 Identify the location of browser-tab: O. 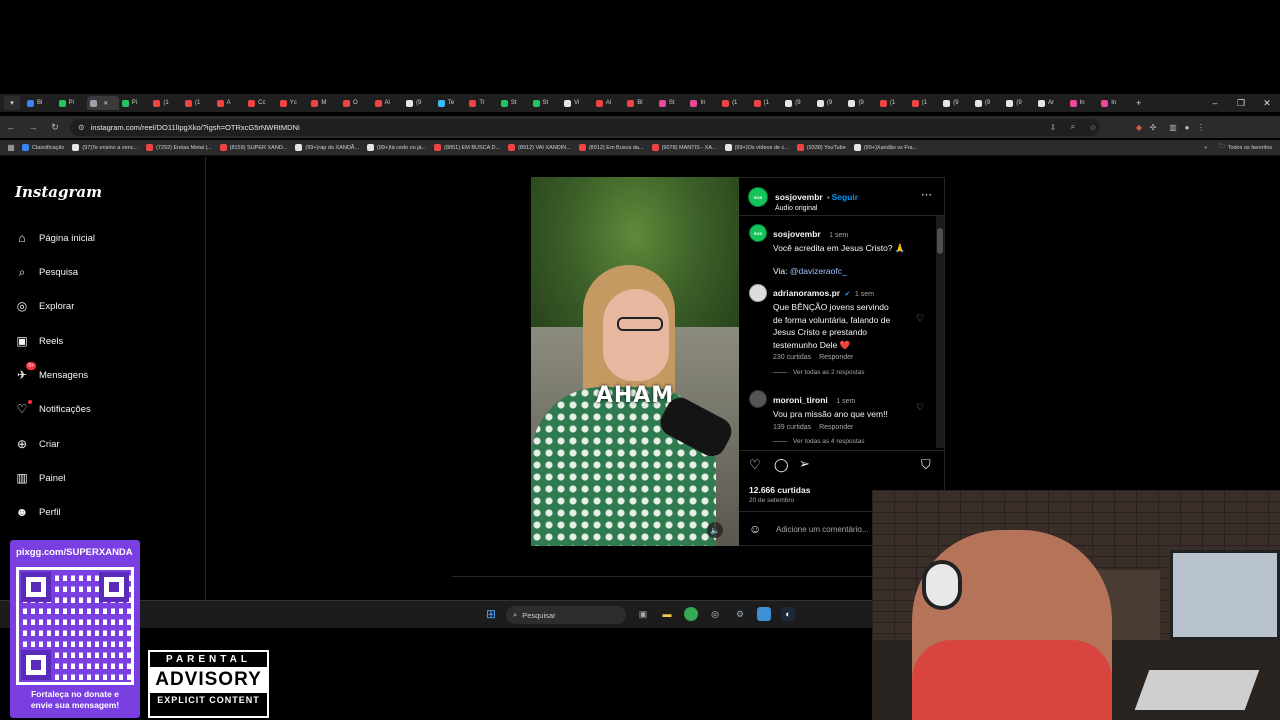
(356, 103).